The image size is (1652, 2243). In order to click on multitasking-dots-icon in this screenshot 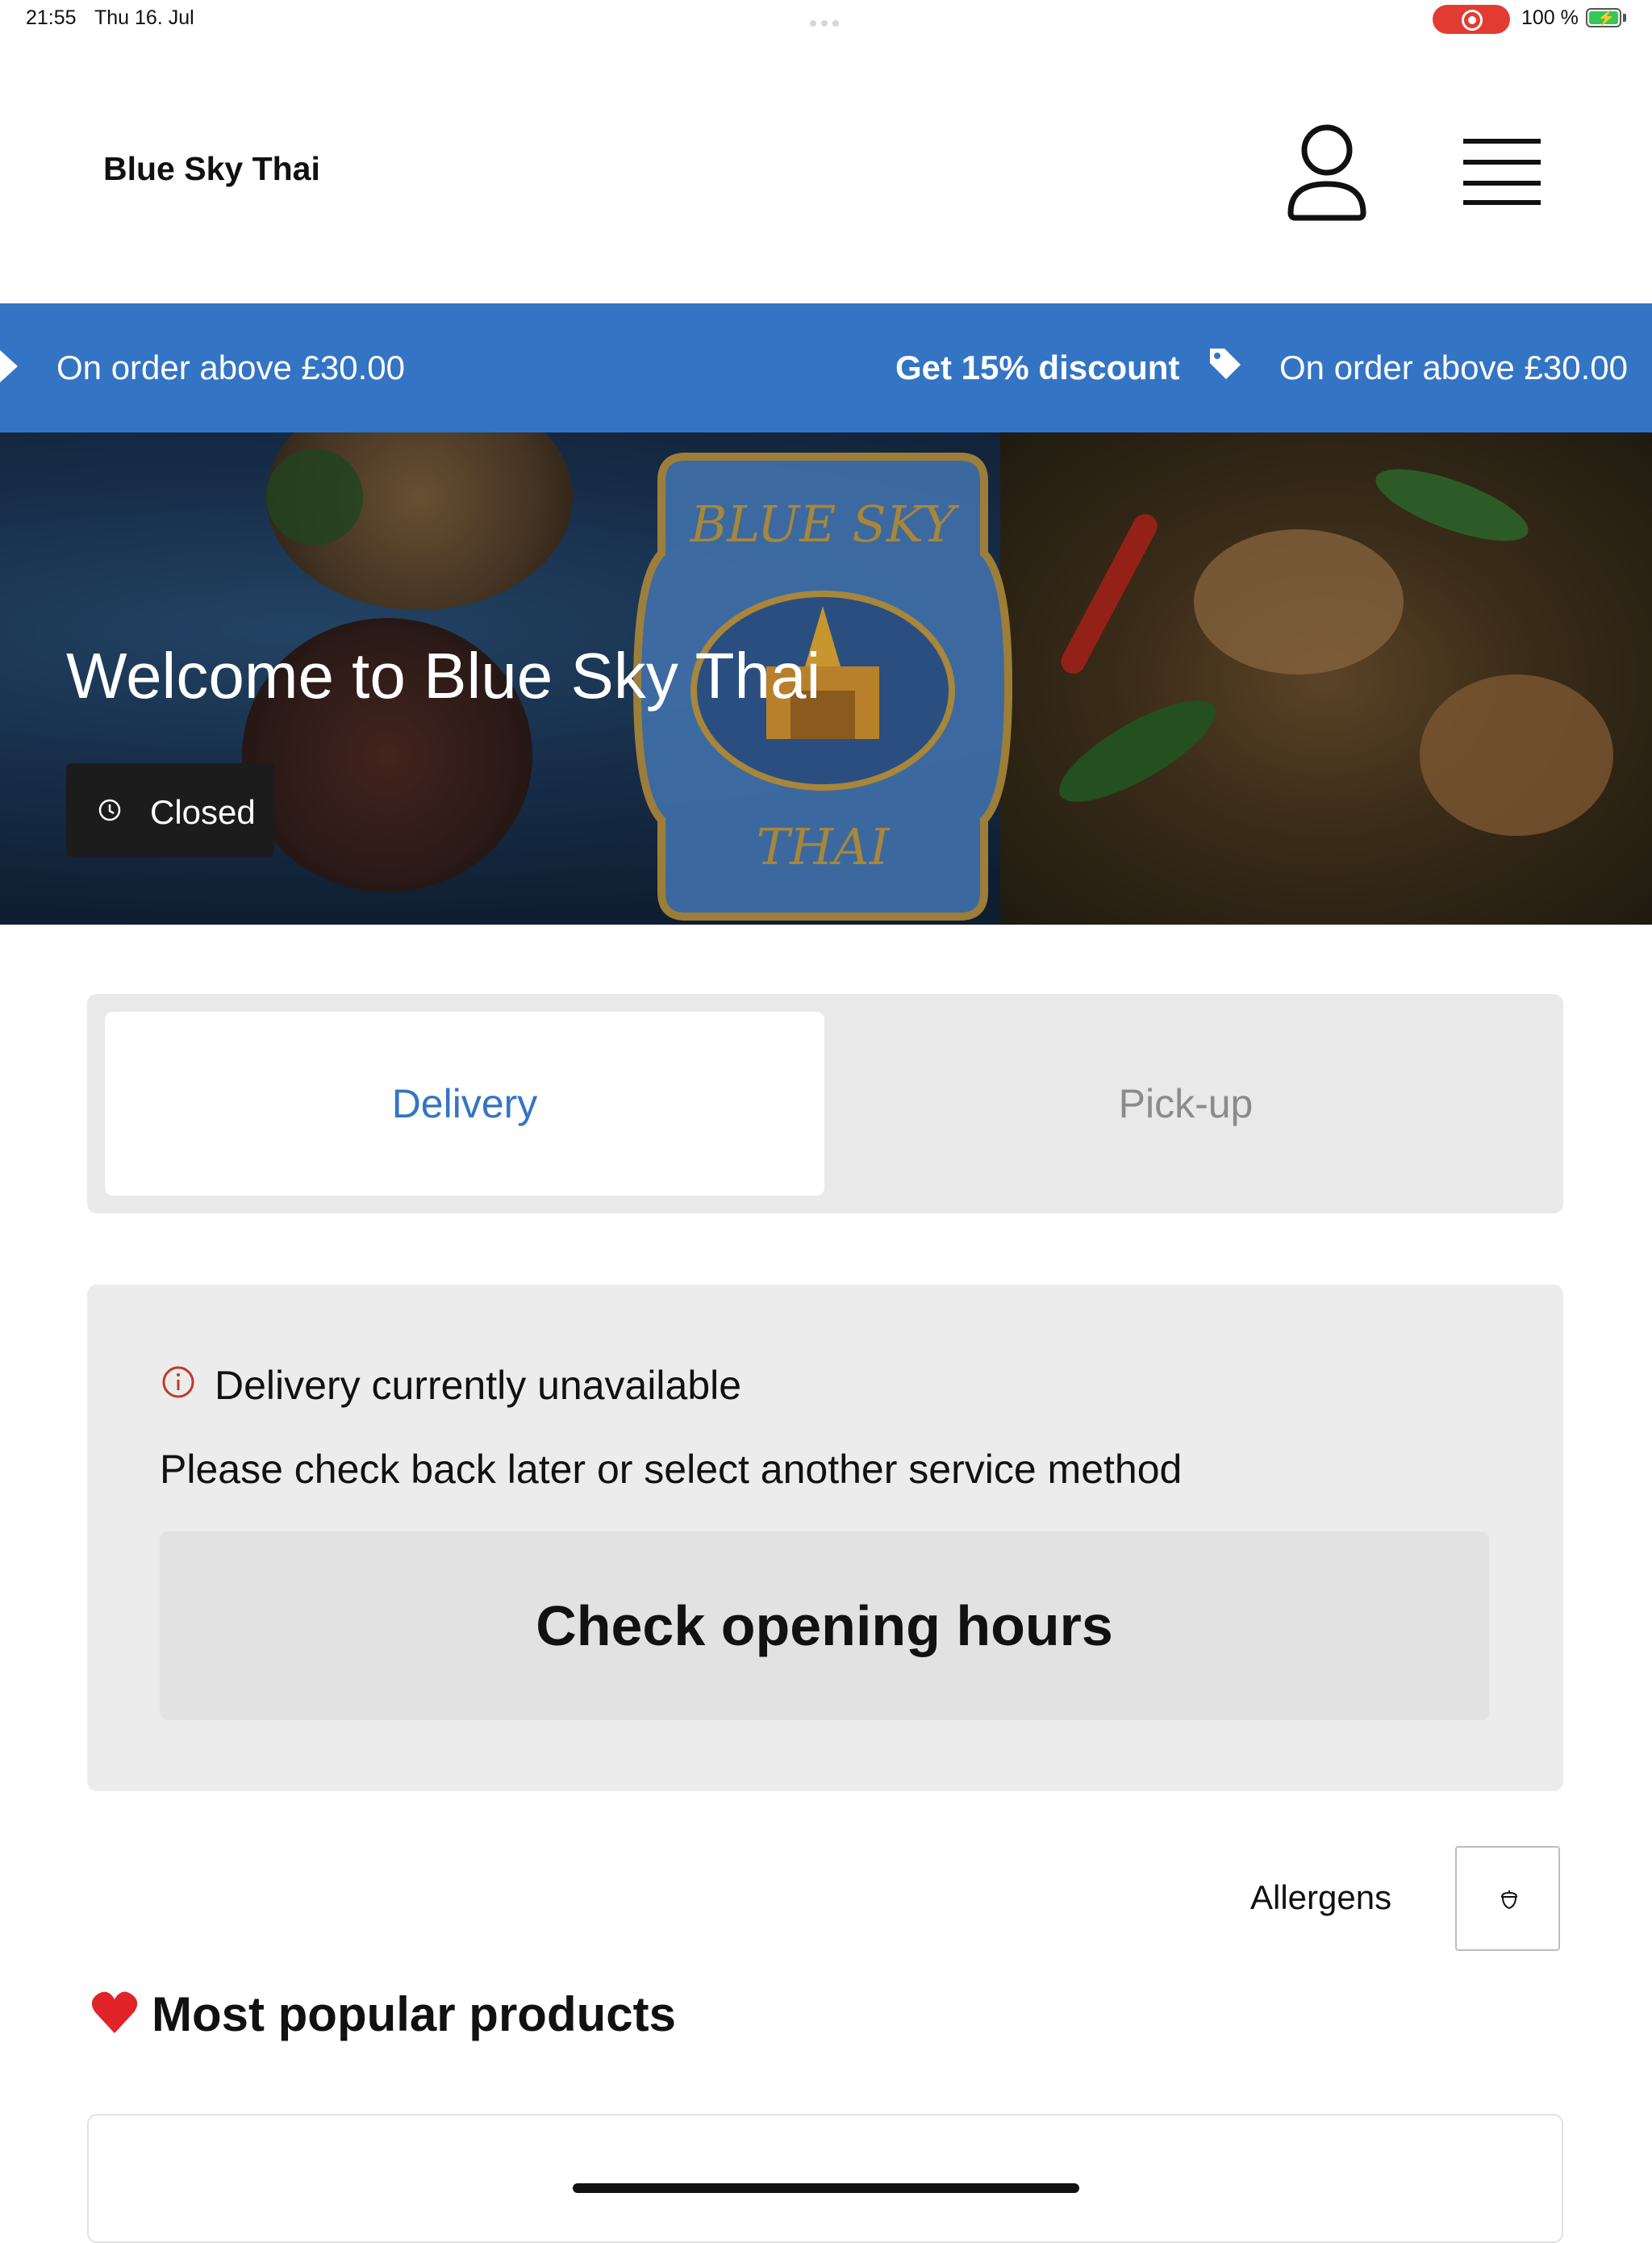, I will do `click(827, 21)`.